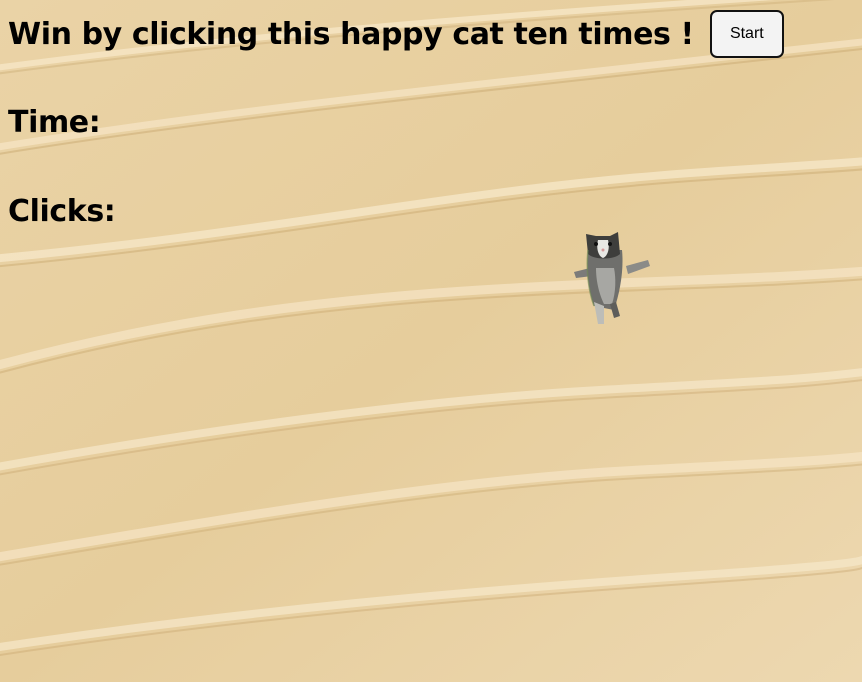 This screenshot has width=862, height=682. I want to click on time-label: Time:, so click(54, 122).